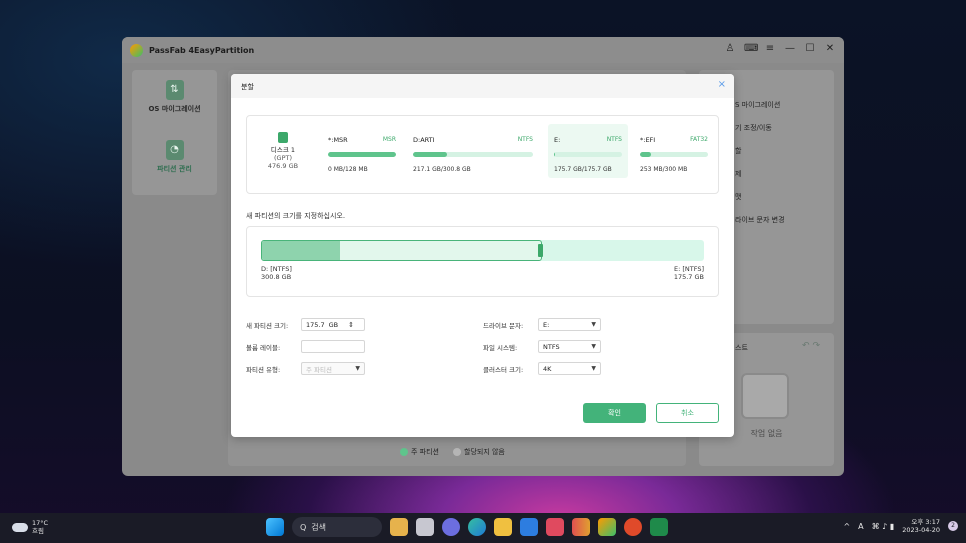 Image resolution: width=966 pixels, height=543 pixels. What do you see at coordinates (953, 526) in the screenshot?
I see `notification-badge: 2` at bounding box center [953, 526].